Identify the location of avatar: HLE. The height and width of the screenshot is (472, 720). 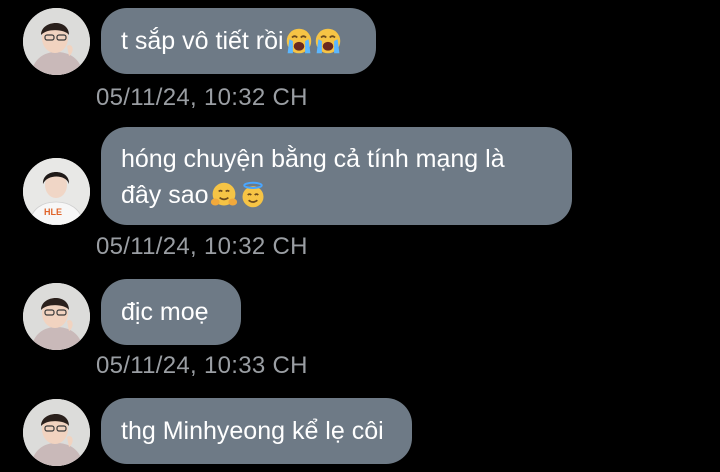
(56, 191).